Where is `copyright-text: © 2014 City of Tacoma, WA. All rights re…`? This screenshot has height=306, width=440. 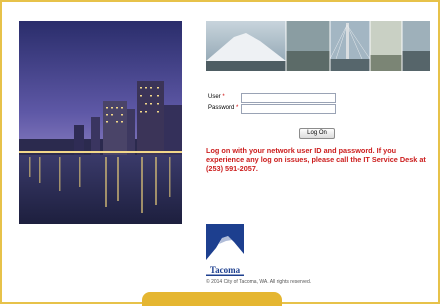
copyright-text: © 2014 City of Tacoma, WA. All rights re… is located at coordinates (259, 282).